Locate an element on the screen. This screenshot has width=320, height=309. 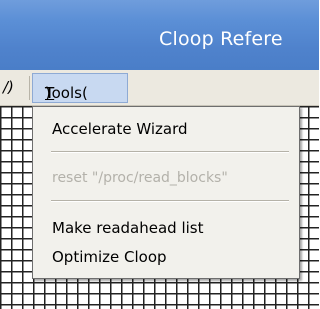
menu-tools: Tools(T) is located at coordinates (80, 88).